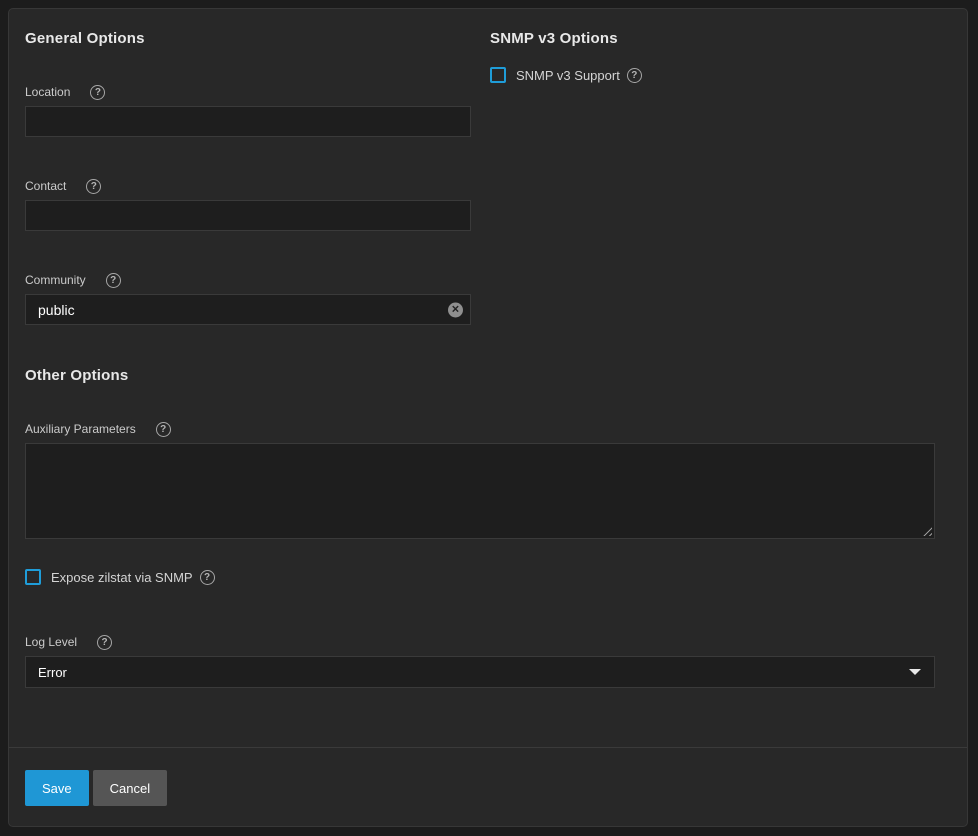 Image resolution: width=978 pixels, height=836 pixels. What do you see at coordinates (915, 672) in the screenshot?
I see `chevron-down-icon` at bounding box center [915, 672].